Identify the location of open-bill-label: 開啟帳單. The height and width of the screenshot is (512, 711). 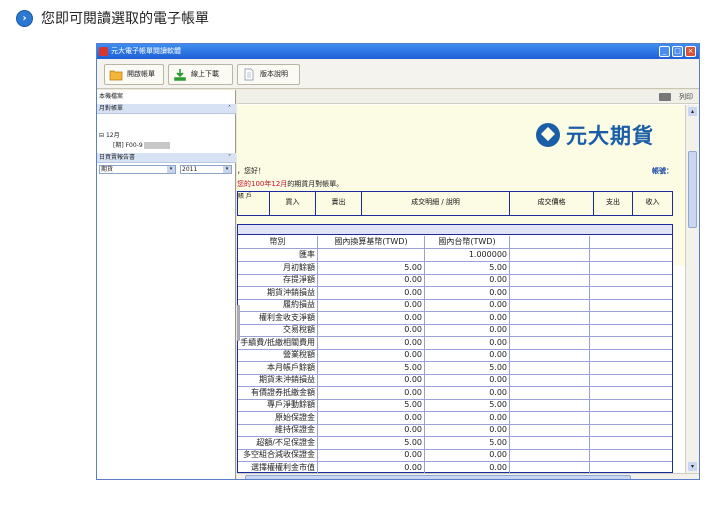
(141, 74).